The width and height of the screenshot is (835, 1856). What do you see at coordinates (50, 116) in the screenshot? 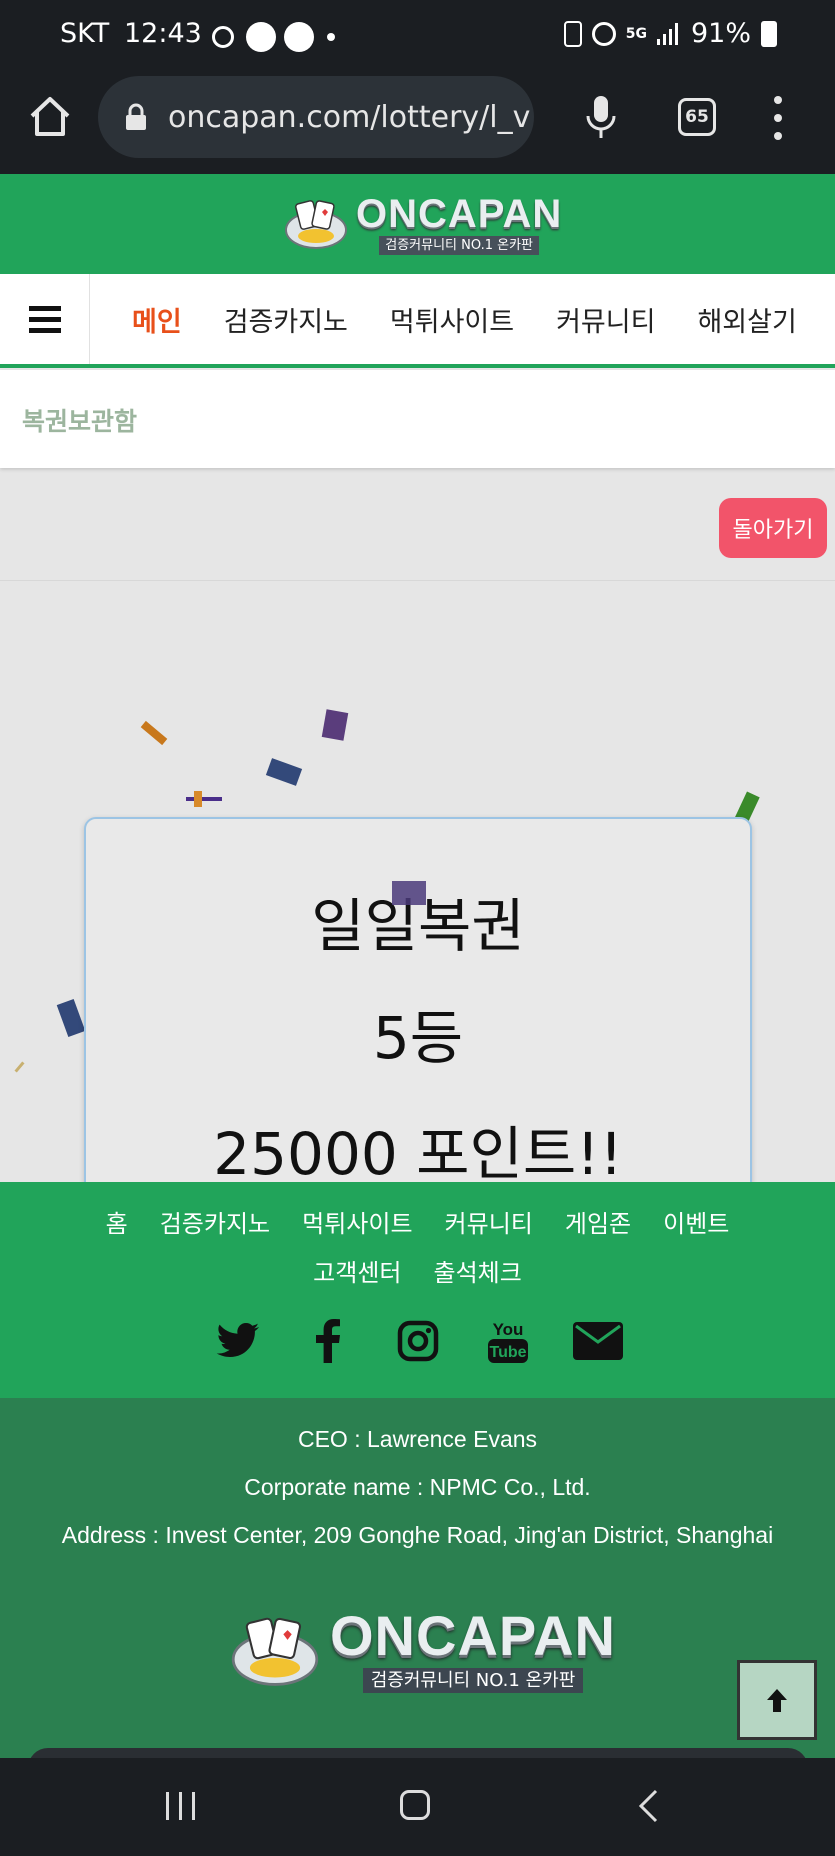
I see `home-icon` at bounding box center [50, 116].